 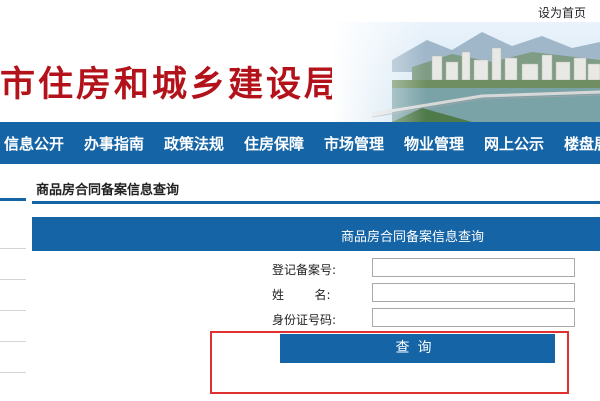 What do you see at coordinates (300, 11) in the screenshot?
I see `top-utility-bar: 设为首页` at bounding box center [300, 11].